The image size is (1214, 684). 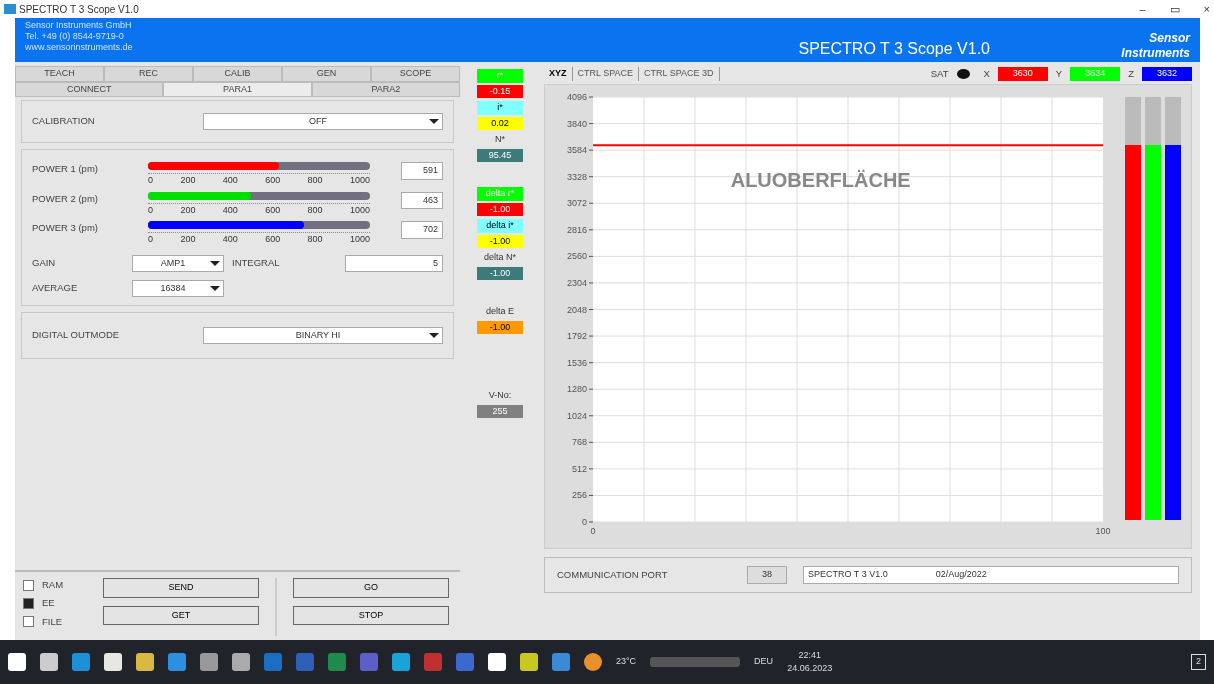 What do you see at coordinates (65, 169) in the screenshot?
I see `power-label: POWER 1 (pm)` at bounding box center [65, 169].